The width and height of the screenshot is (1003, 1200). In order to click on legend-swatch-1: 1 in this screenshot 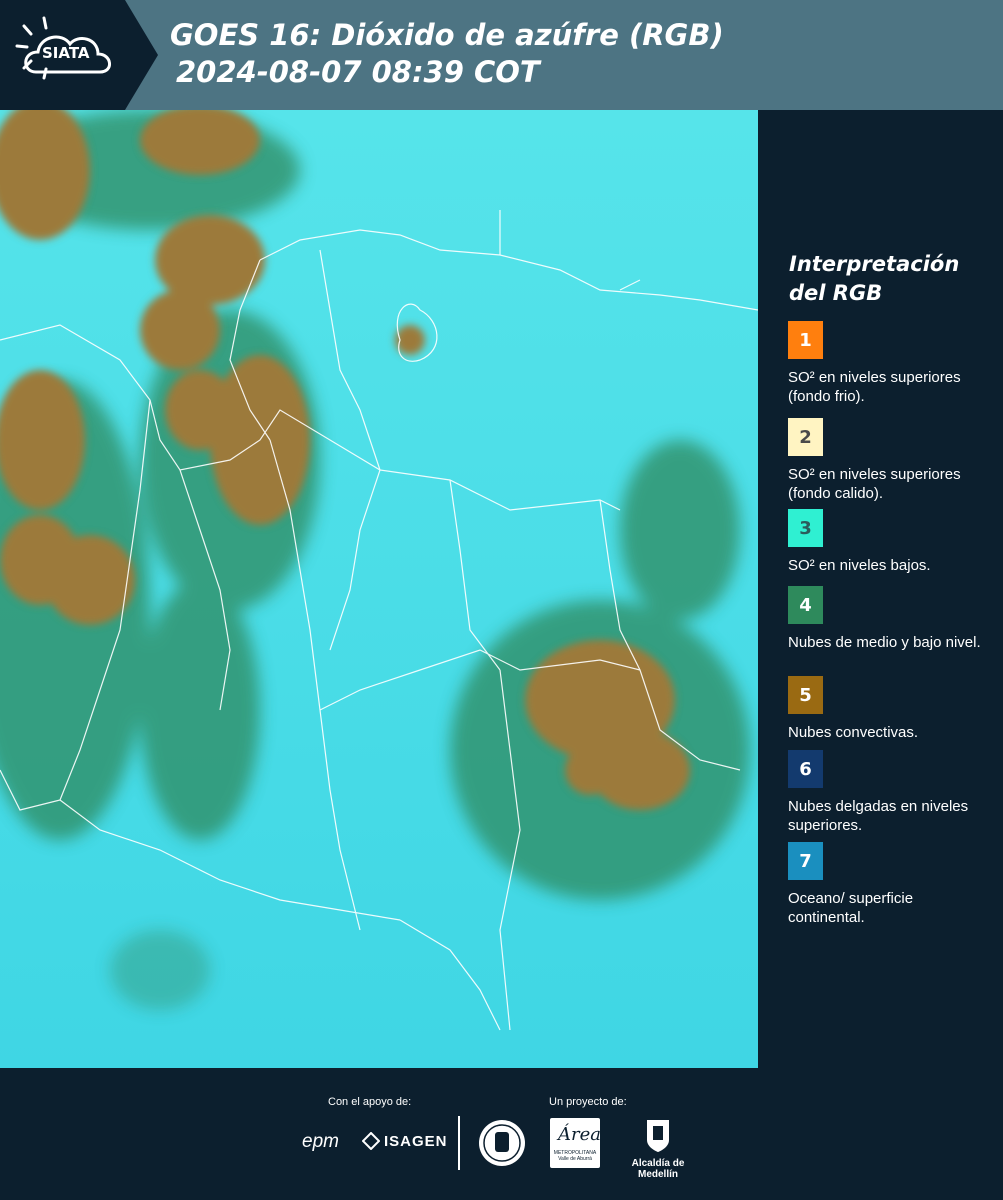, I will do `click(805, 340)`.